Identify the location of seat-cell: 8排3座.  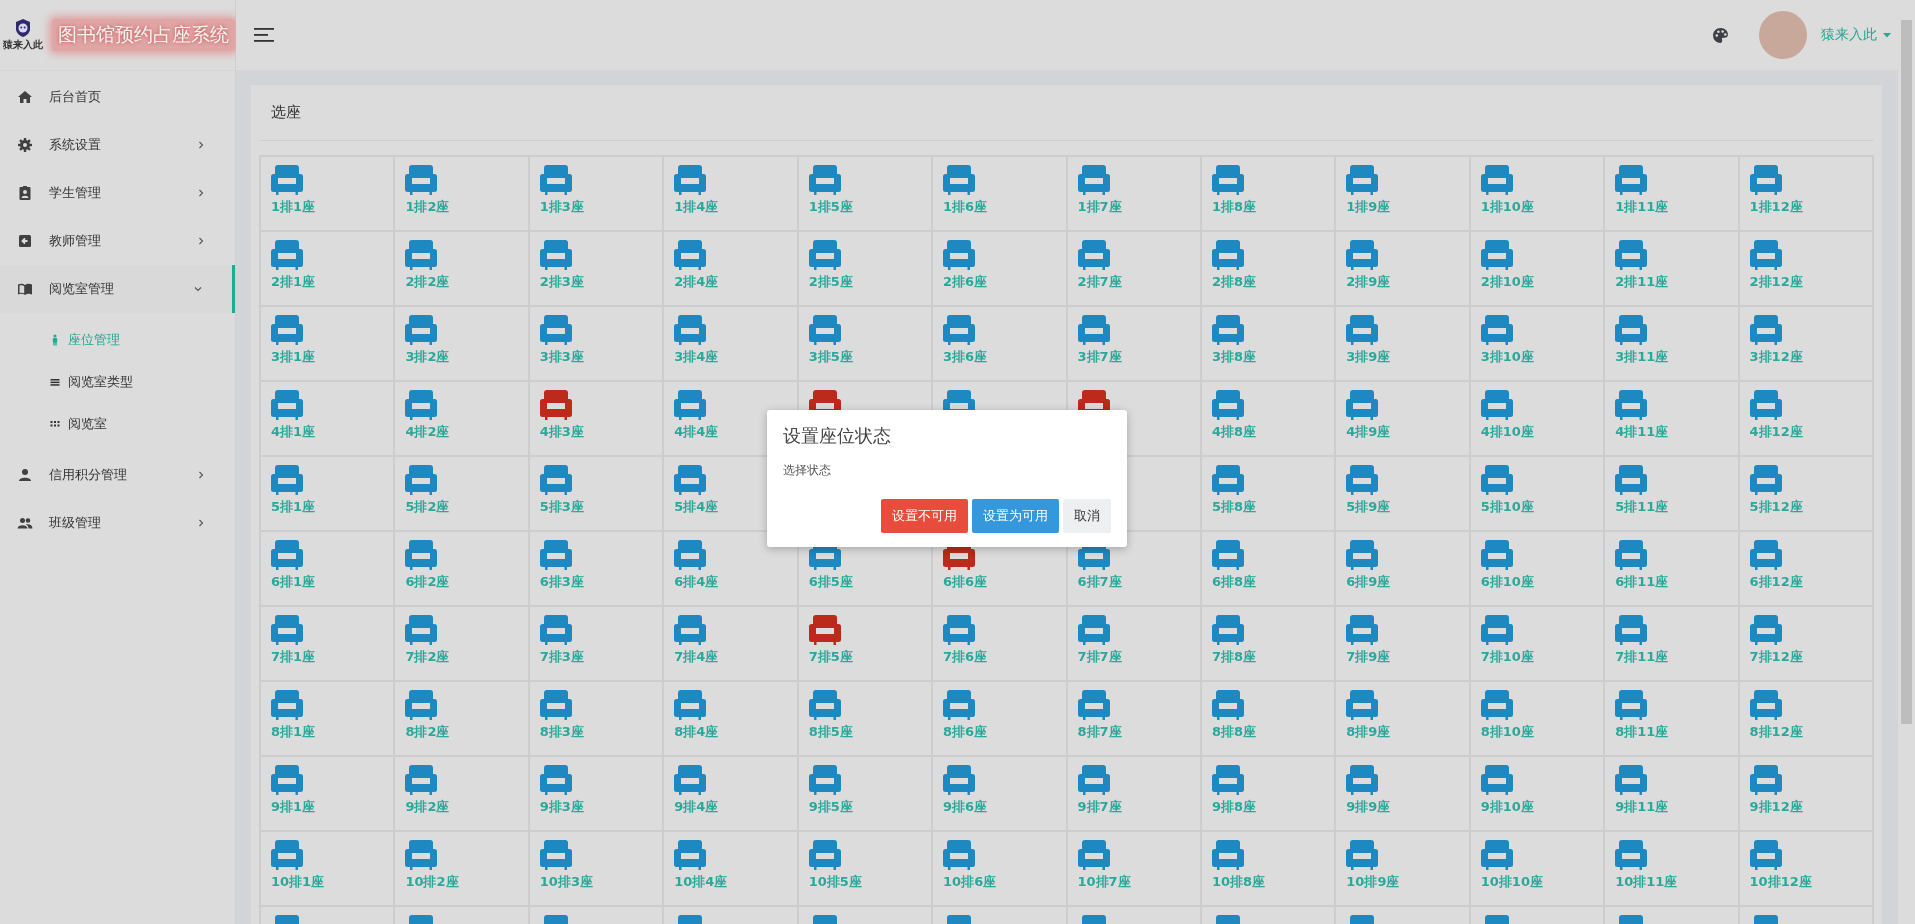
(597, 719).